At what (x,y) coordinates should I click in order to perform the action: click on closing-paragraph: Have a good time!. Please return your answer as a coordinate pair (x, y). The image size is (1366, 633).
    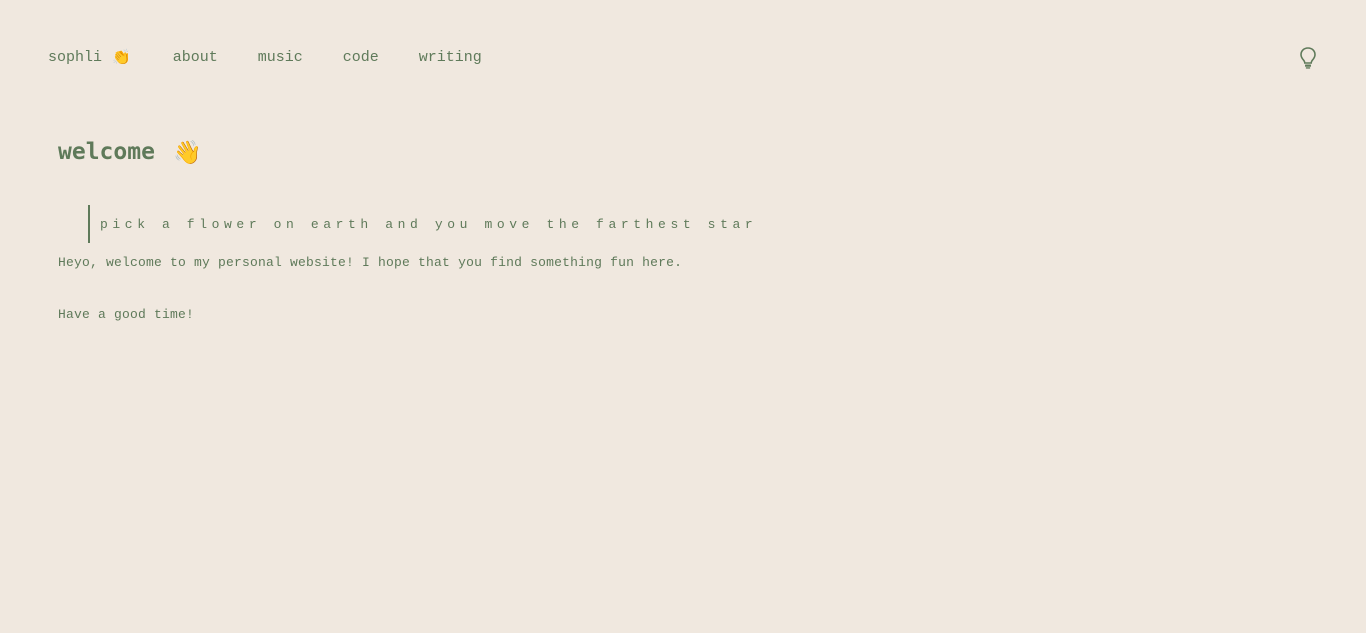
    Looking at the image, I should click on (126, 314).